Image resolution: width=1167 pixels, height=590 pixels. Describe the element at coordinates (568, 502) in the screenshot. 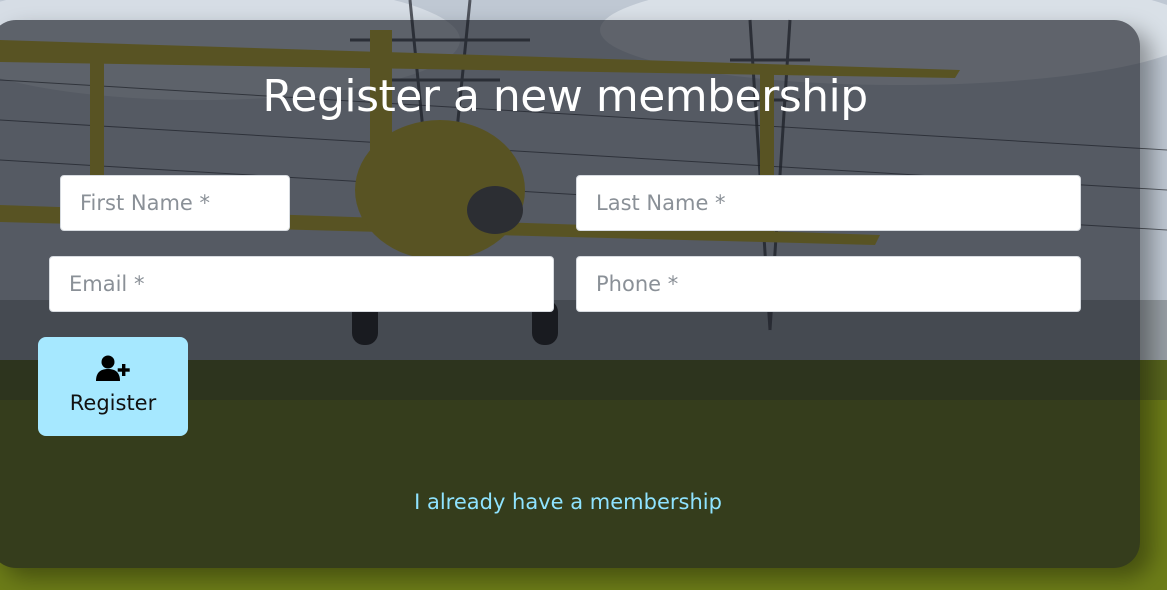

I see `login-link: I already have a membership` at that location.